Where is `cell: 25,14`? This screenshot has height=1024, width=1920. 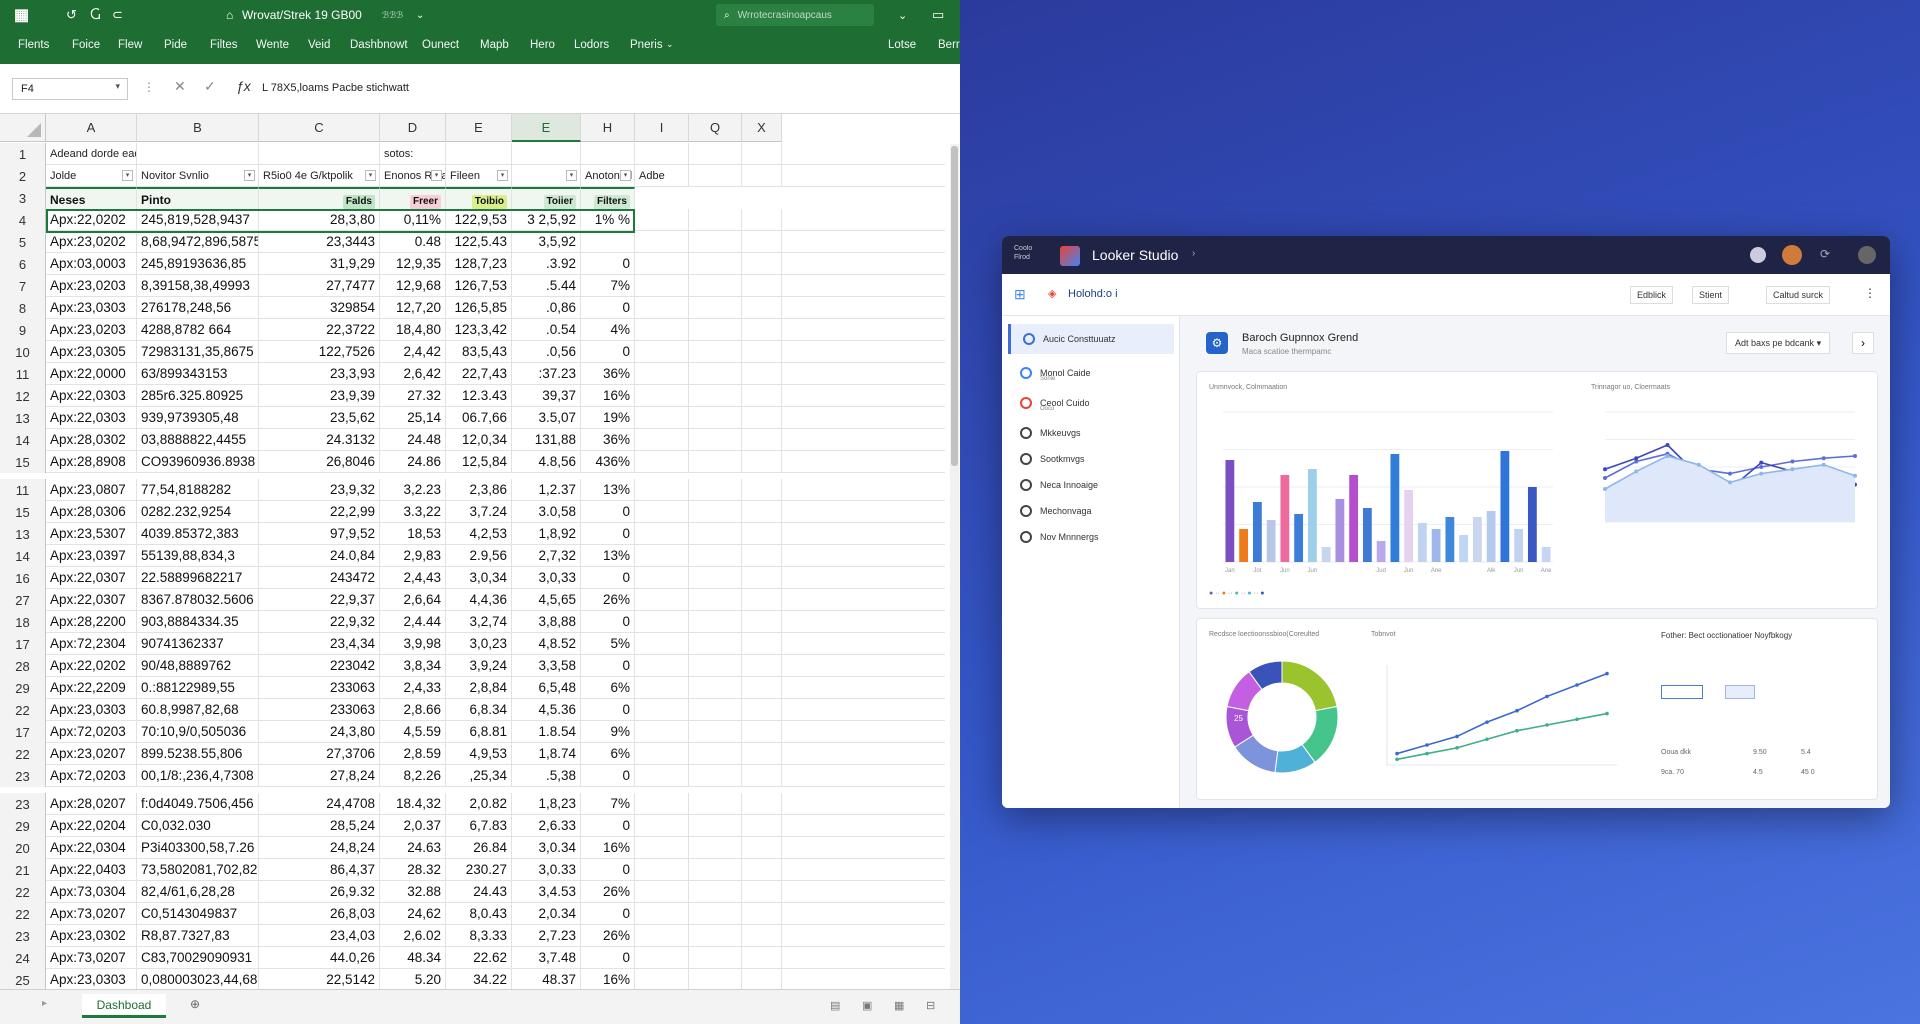
cell: 25,14 is located at coordinates (413, 418).